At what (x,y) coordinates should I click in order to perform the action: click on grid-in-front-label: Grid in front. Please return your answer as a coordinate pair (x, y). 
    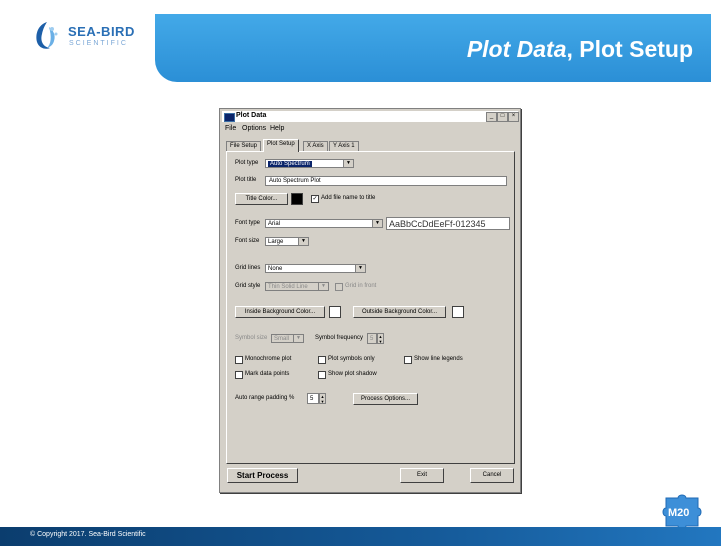
    Looking at the image, I should click on (361, 286).